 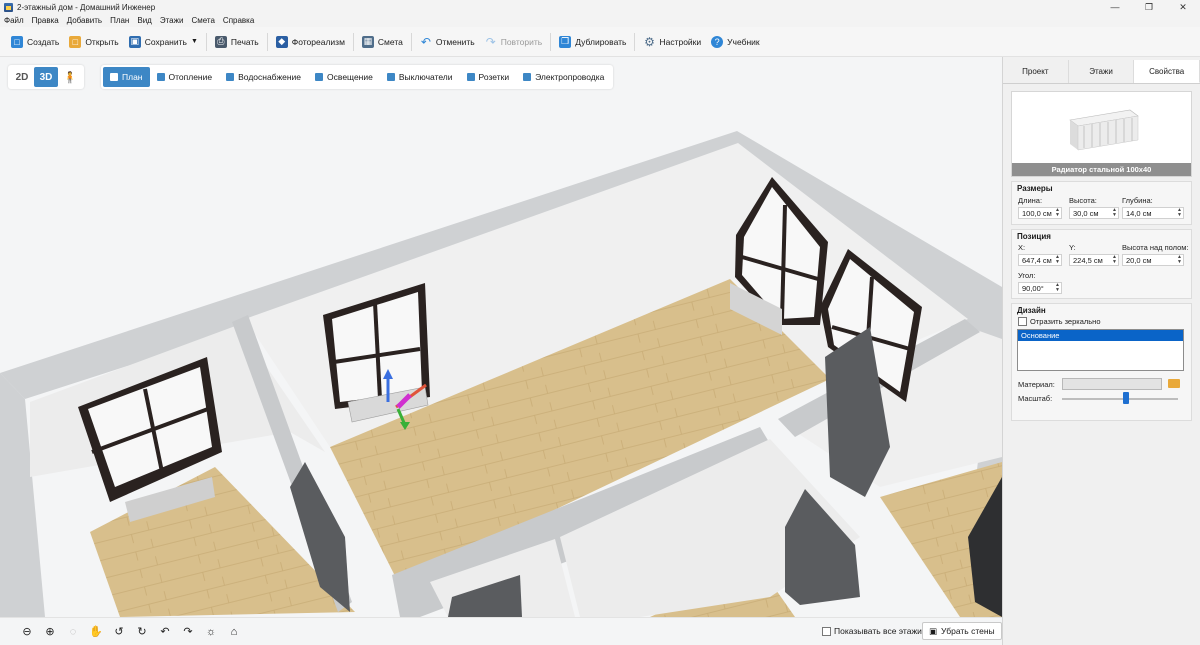 I want to click on show-all-floors-option: Показывать все этажи, so click(x=872, y=631).